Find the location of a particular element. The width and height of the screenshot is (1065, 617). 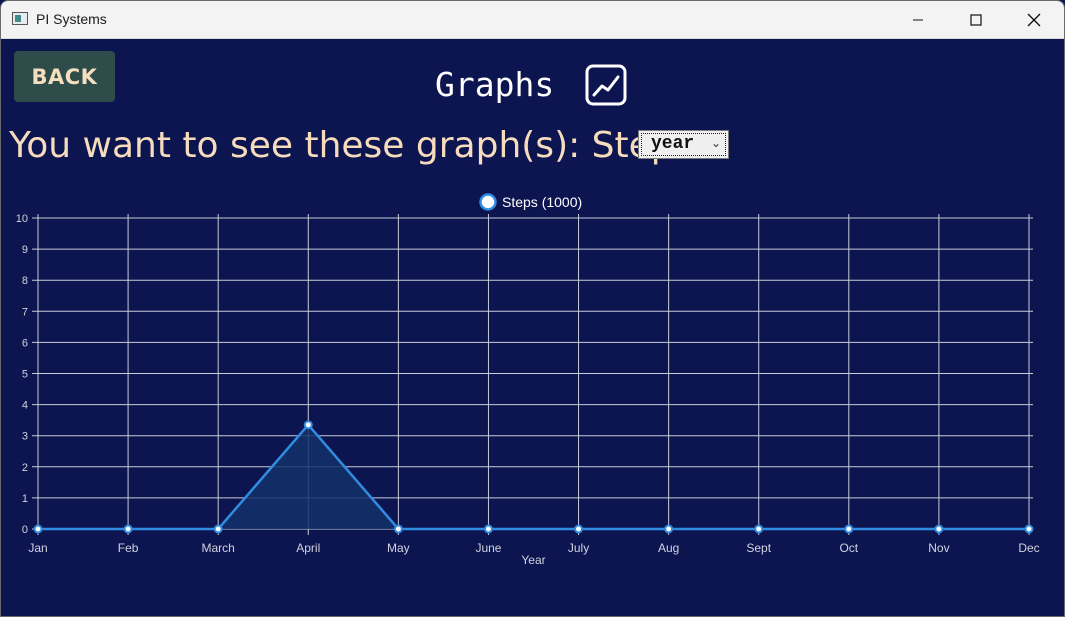

x-tick-label: June is located at coordinates (488, 548).